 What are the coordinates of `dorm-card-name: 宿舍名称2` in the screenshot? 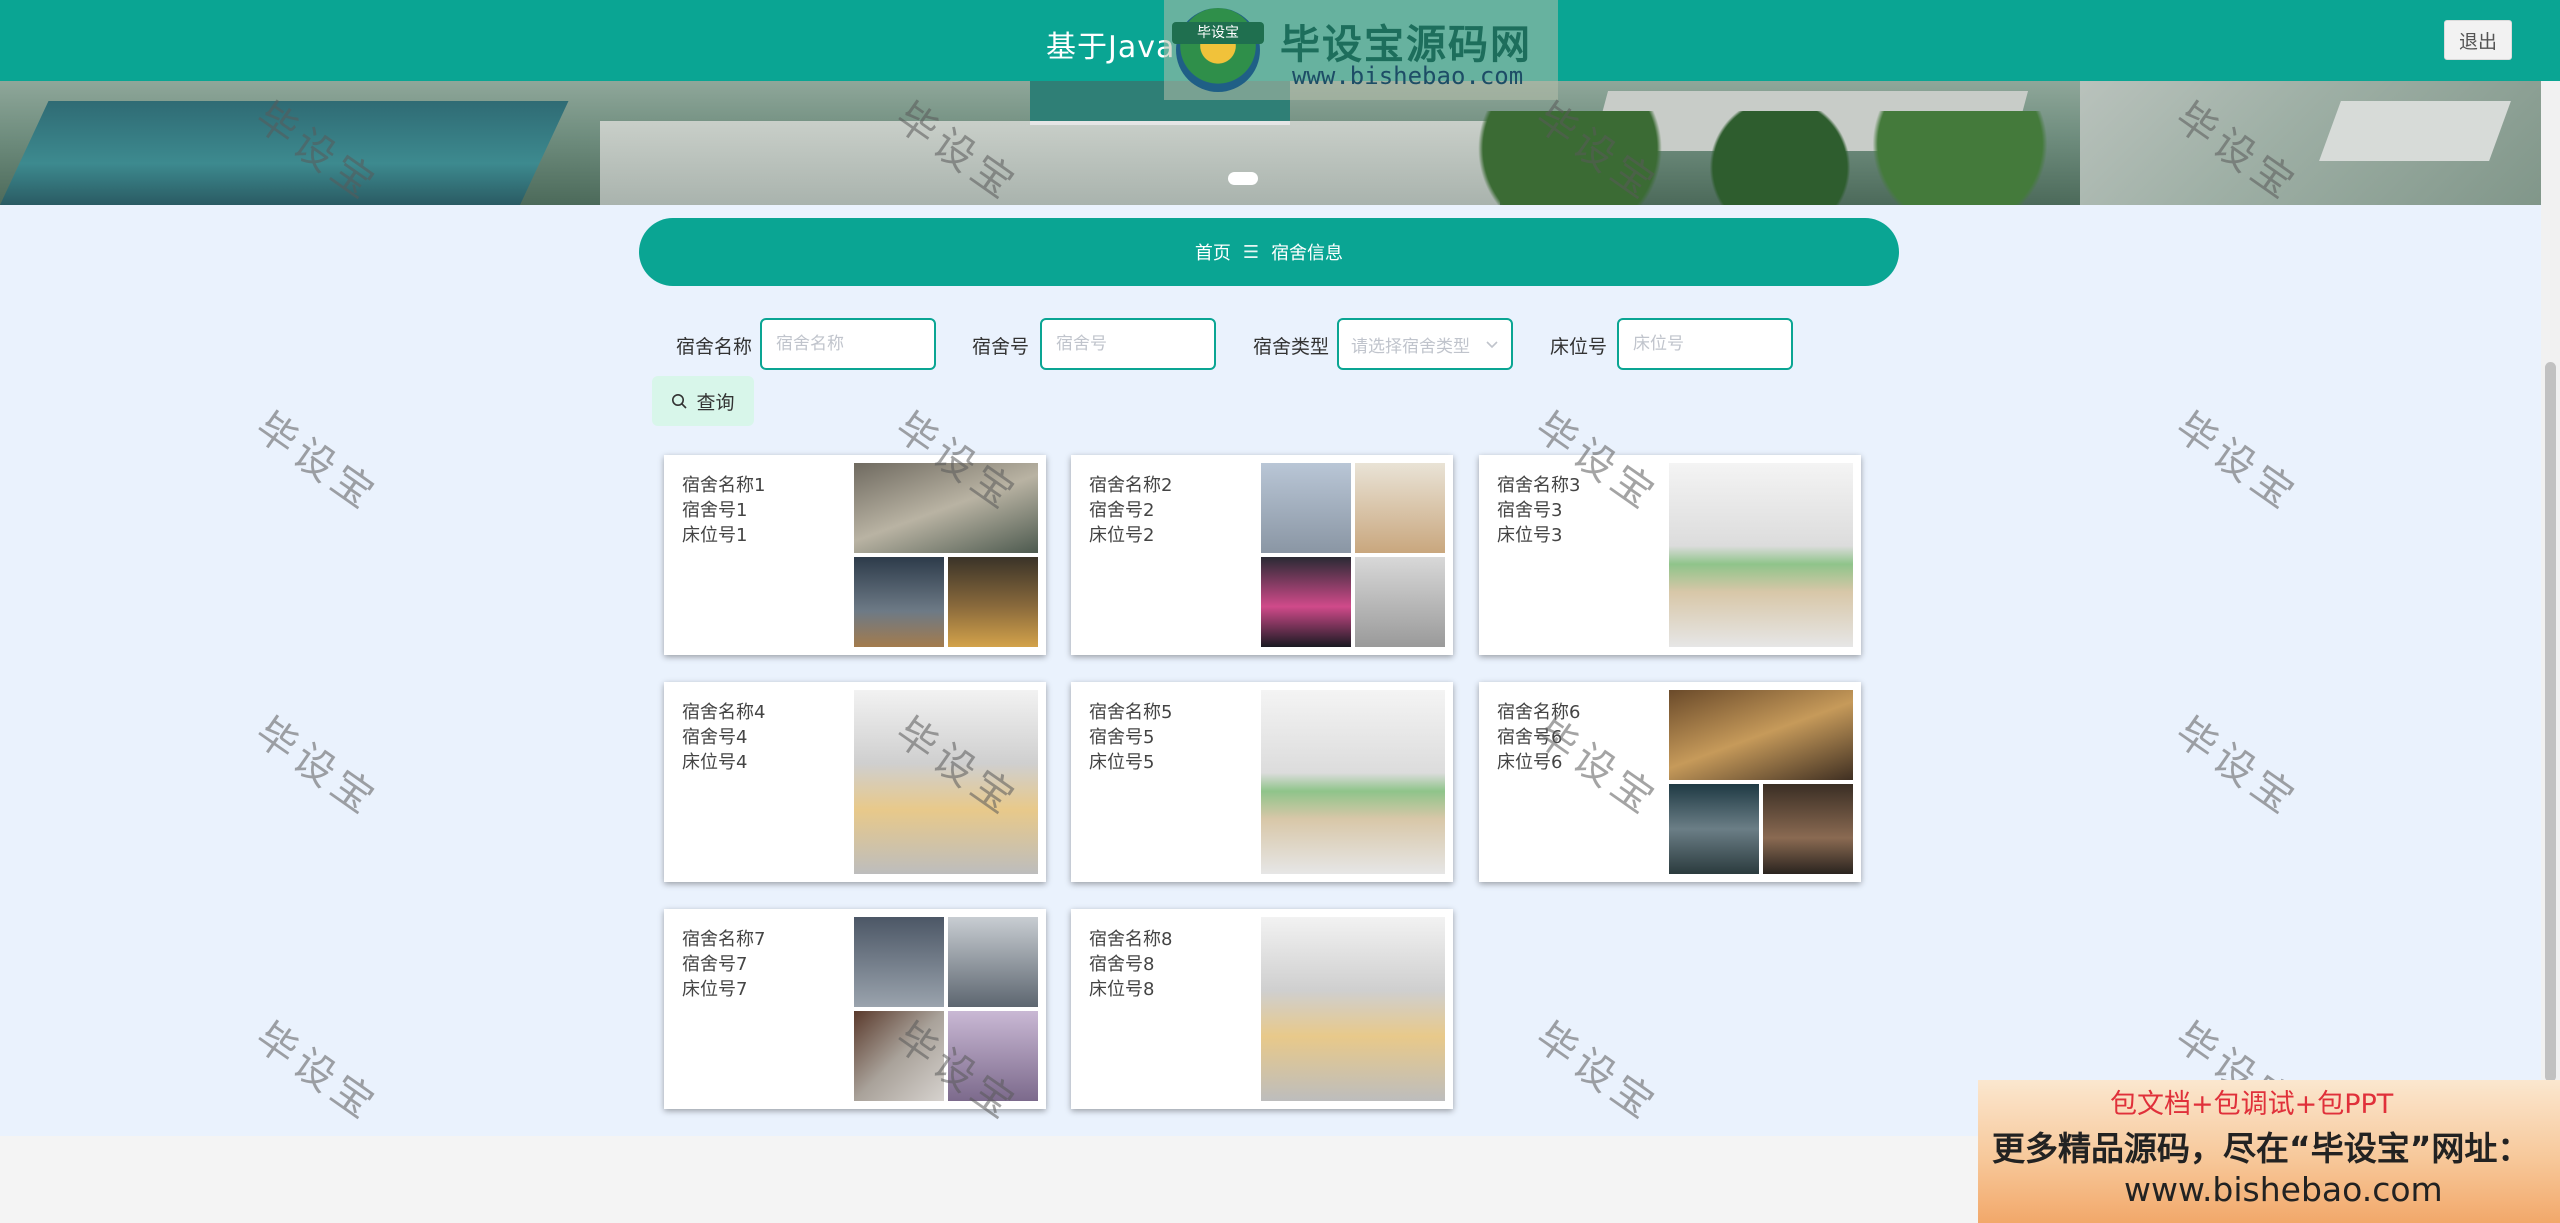 It's located at (1131, 485).